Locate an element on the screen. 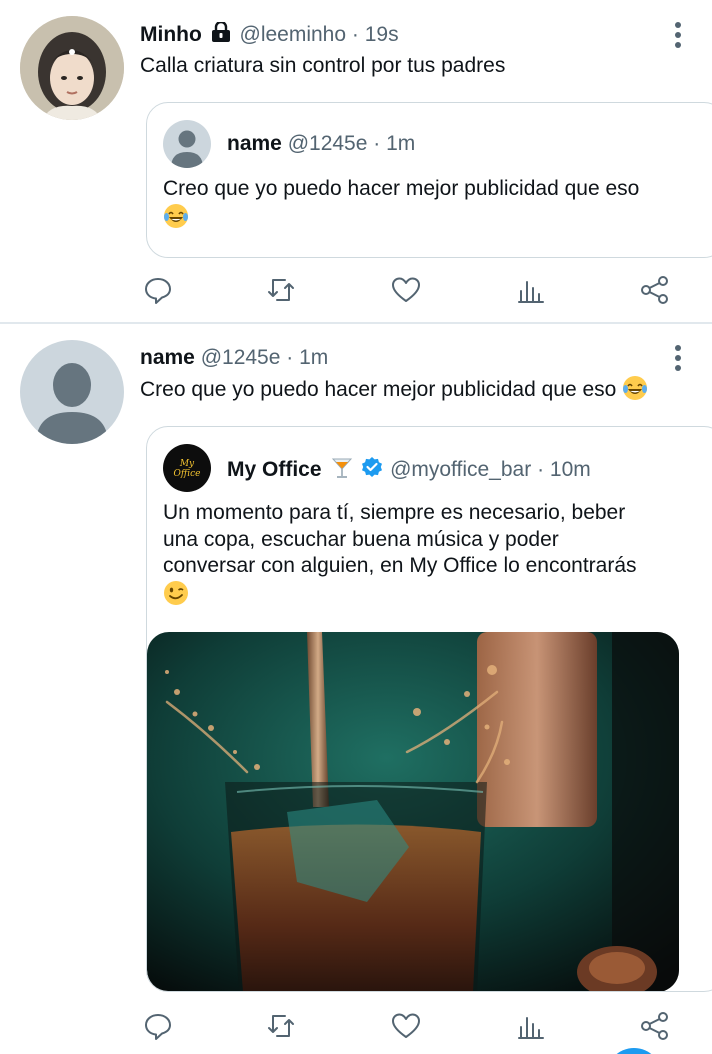 This screenshot has width=712, height=1054. quoted-timestamp: 10m is located at coordinates (570, 469).